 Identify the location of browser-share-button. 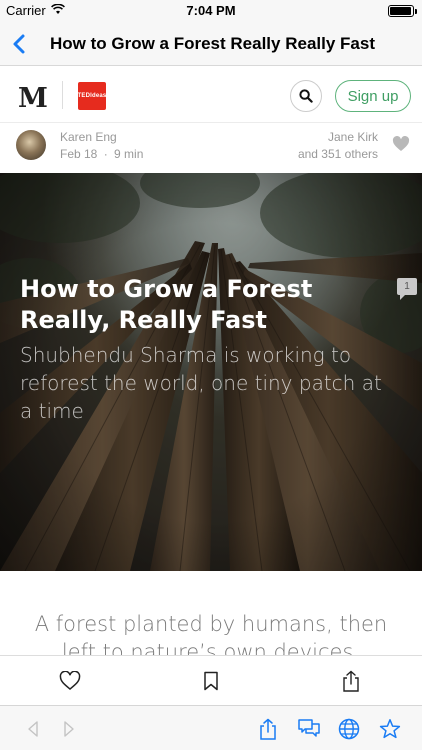
(268, 729).